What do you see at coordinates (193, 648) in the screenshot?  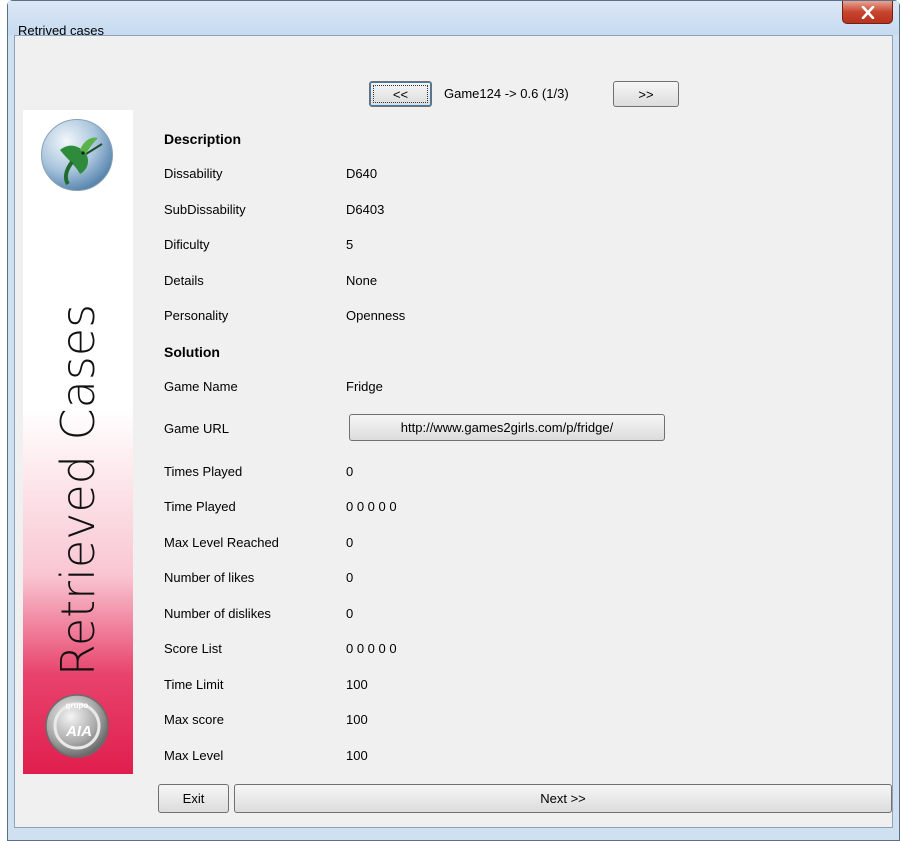 I see `score-list-label: Score List` at bounding box center [193, 648].